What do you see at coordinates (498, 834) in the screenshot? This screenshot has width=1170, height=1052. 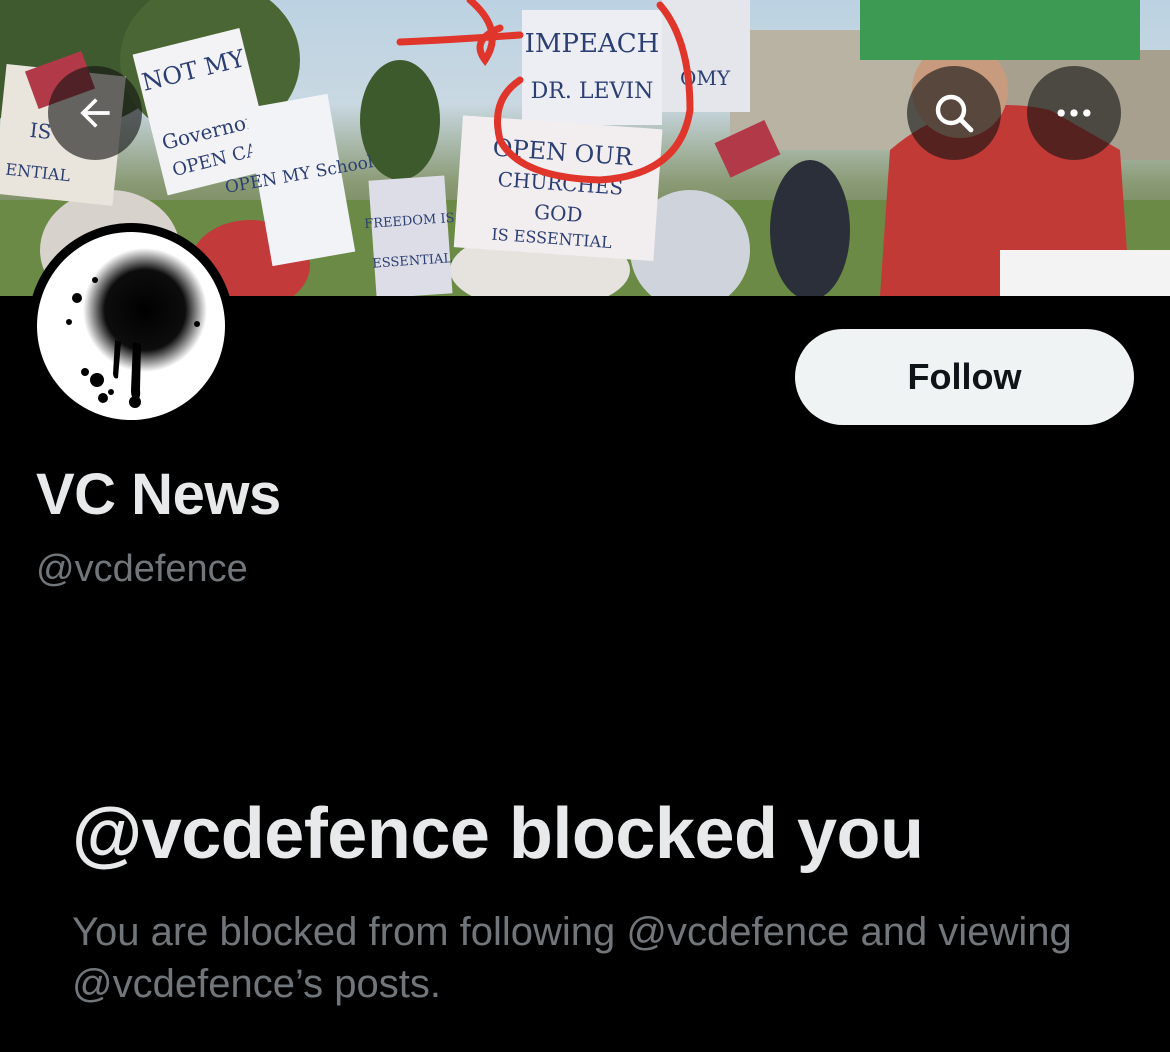 I see `blocked-title: @vcdefence blocked you` at bounding box center [498, 834].